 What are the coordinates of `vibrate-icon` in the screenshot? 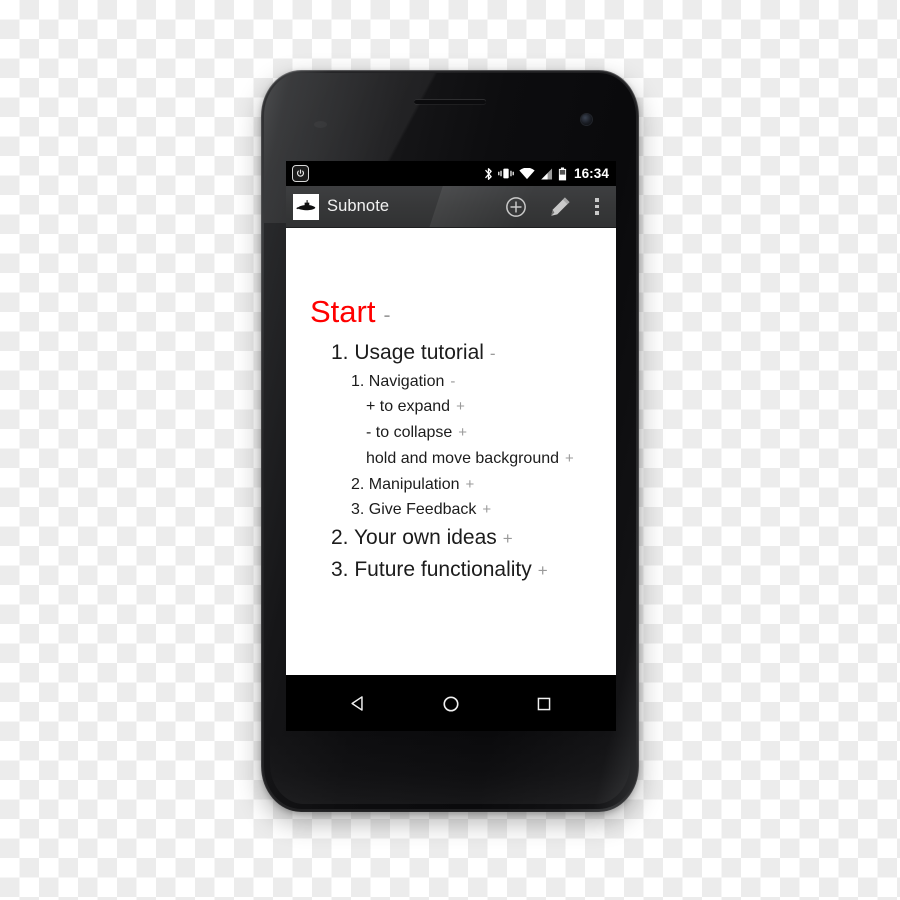 It's located at (506, 173).